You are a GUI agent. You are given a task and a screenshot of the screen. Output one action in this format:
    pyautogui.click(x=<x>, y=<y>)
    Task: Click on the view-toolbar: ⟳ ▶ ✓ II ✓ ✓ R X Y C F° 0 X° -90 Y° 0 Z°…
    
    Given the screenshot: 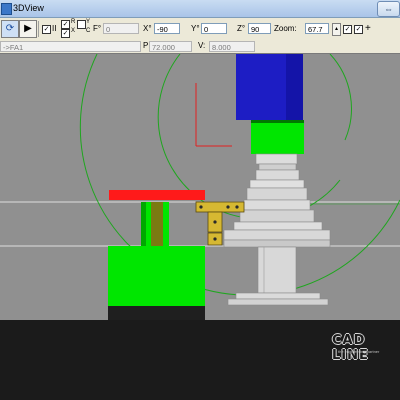 What is the action you would take?
    pyautogui.click(x=200, y=29)
    